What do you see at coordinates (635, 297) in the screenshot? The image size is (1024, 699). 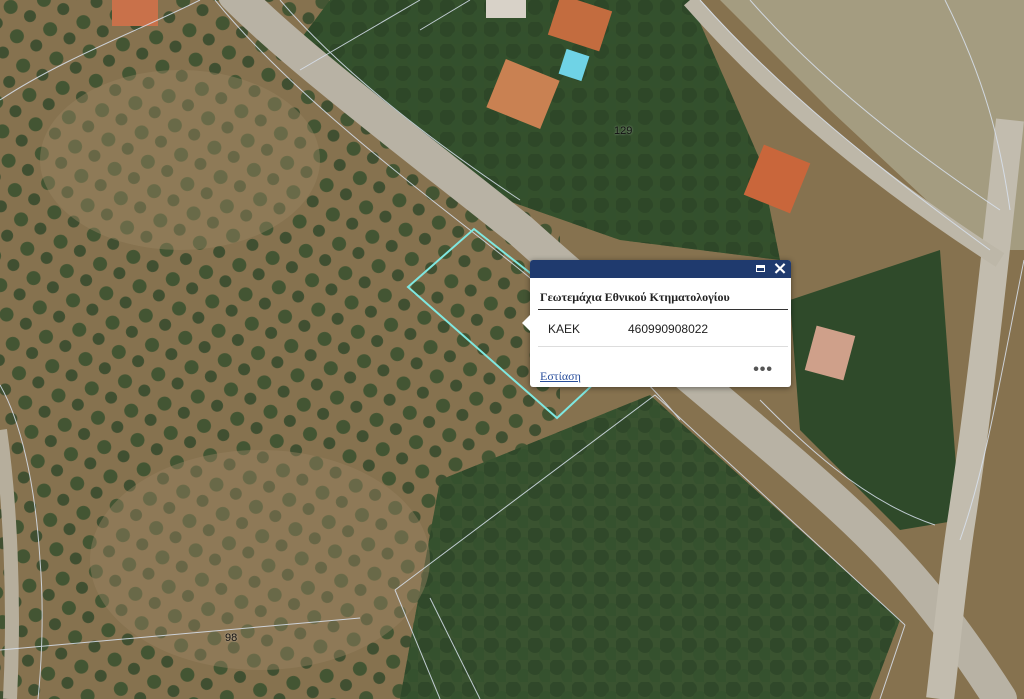 I see `popup-title: Γεωτεμάχια Εθνικού Κτηματολογίου` at bounding box center [635, 297].